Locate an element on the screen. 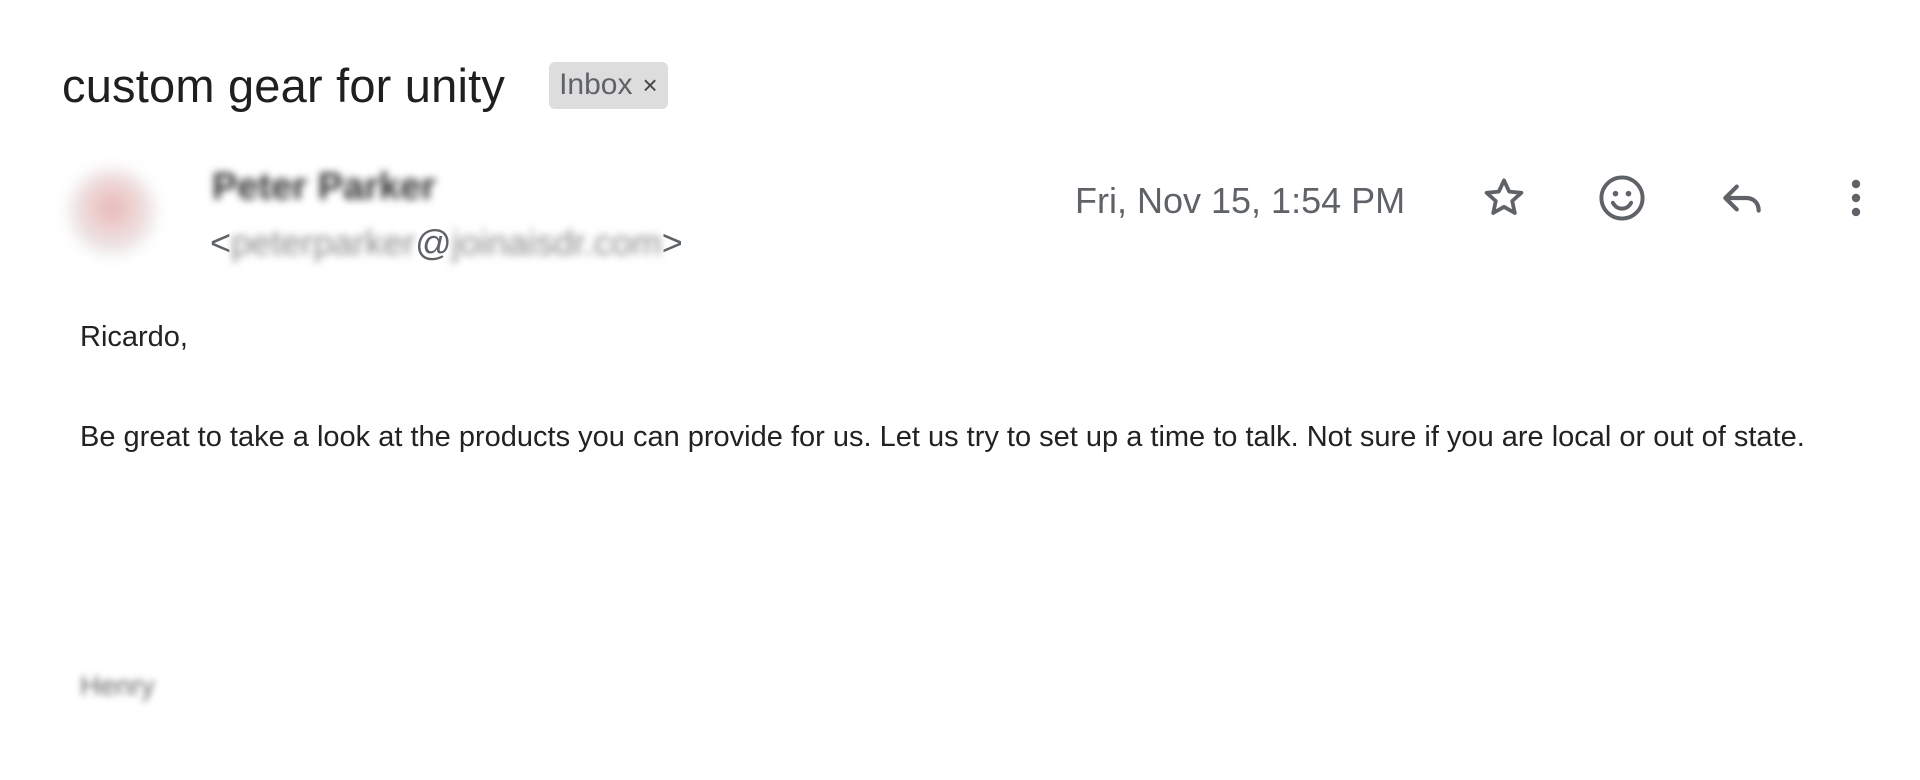 Image resolution: width=1920 pixels, height=780 pixels. email-domain: joinaisdr.com is located at coordinates (556, 242).